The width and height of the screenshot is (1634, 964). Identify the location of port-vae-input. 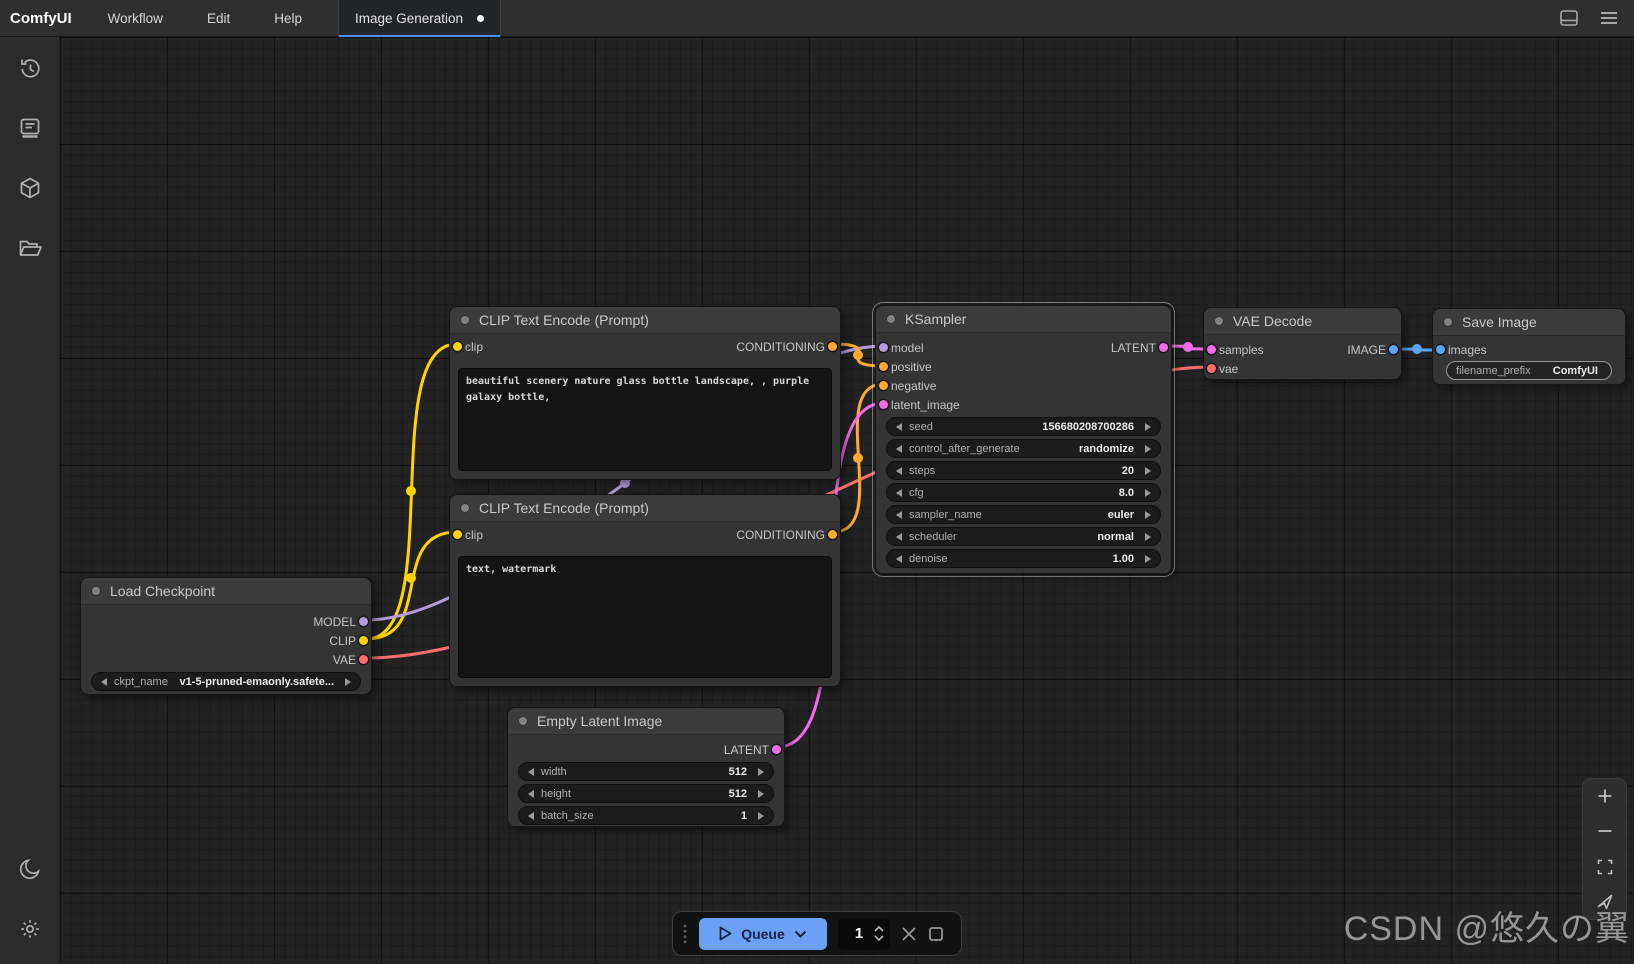
(1211, 368).